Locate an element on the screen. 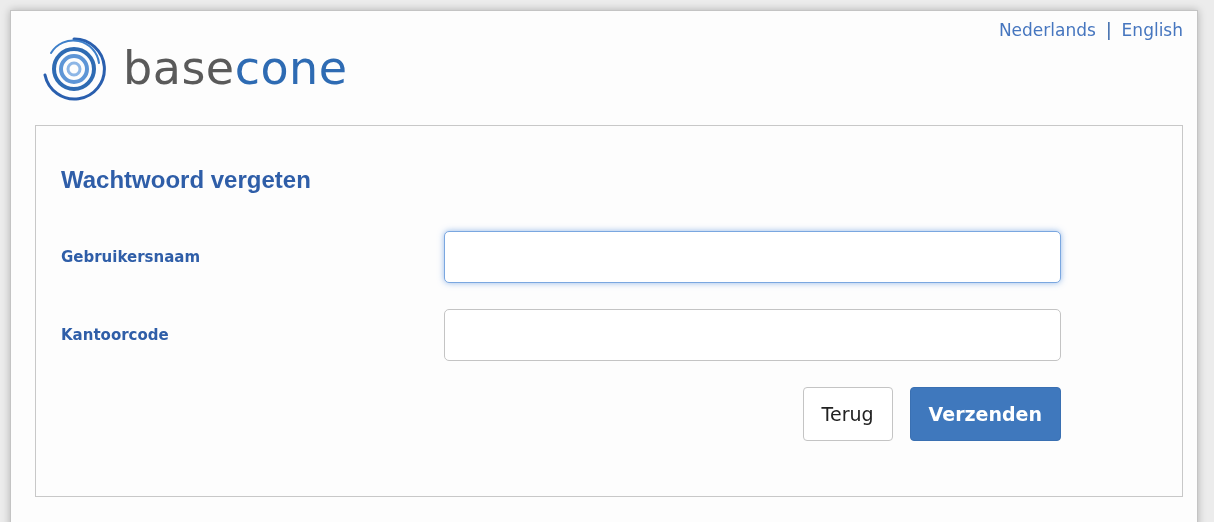 The width and height of the screenshot is (1214, 522). language-link: English is located at coordinates (1152, 30).